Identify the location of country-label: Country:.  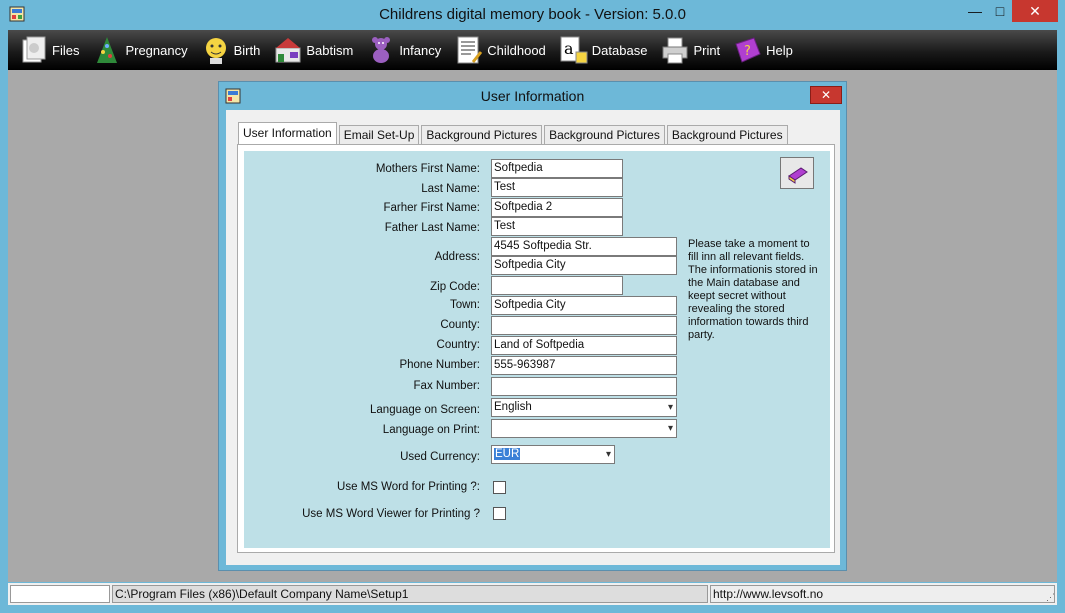
(458, 345).